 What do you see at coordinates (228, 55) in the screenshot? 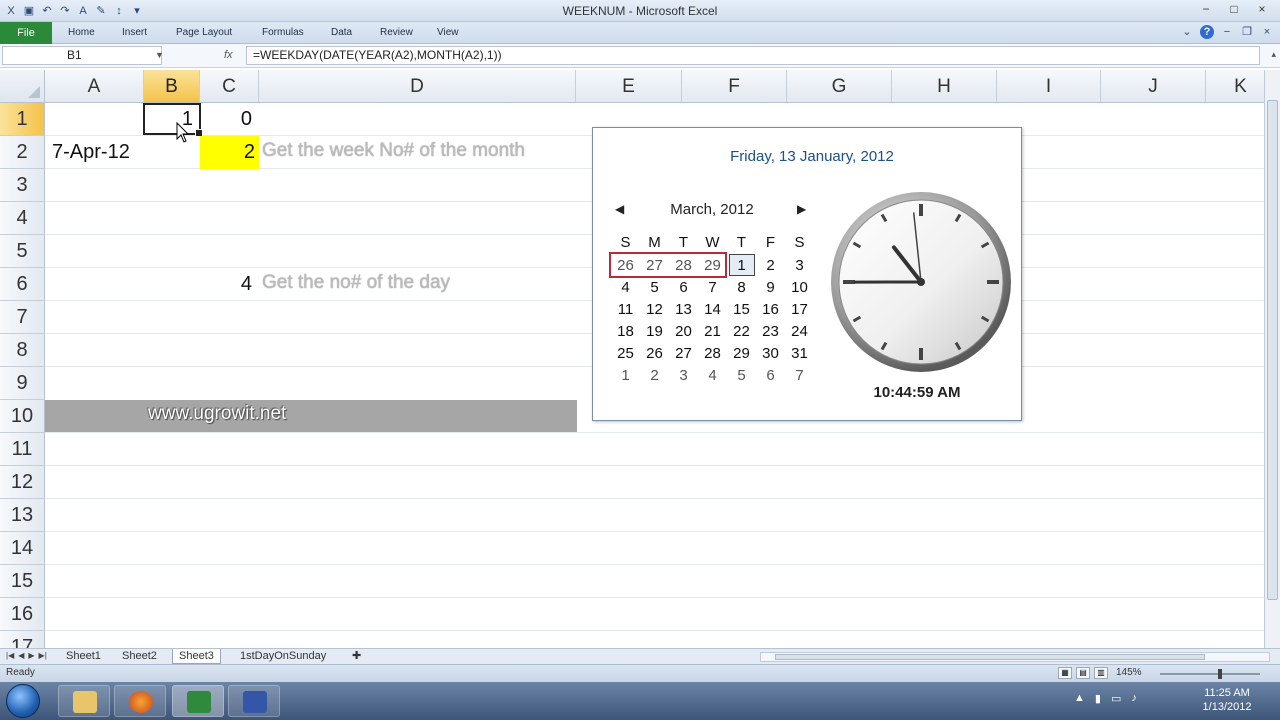
I see `insert-function-icon: fx` at bounding box center [228, 55].